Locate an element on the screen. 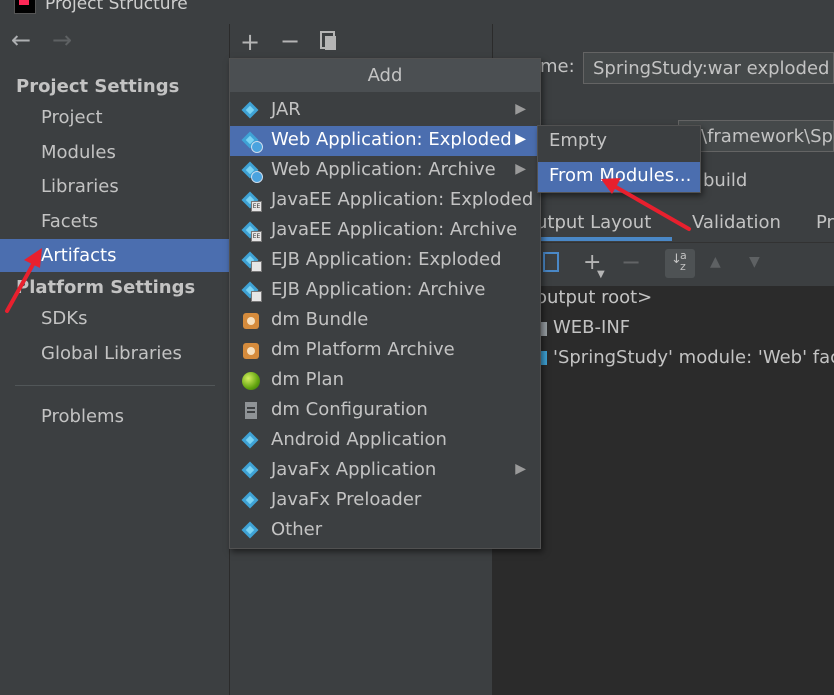 Image resolution: width=834 pixels, height=695 pixels. annotation-arrow-artifacts is located at coordinates (23, 280).